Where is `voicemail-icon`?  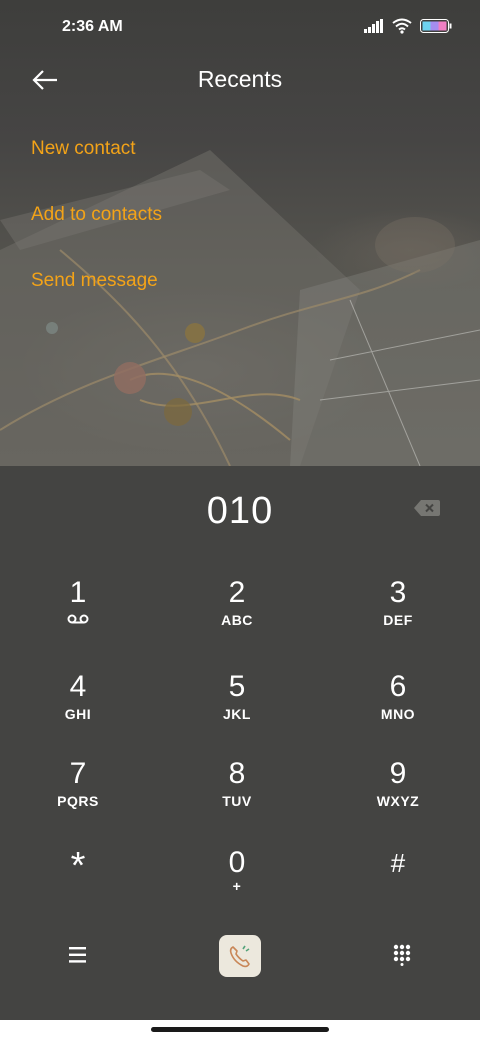 voicemail-icon is located at coordinates (78, 619).